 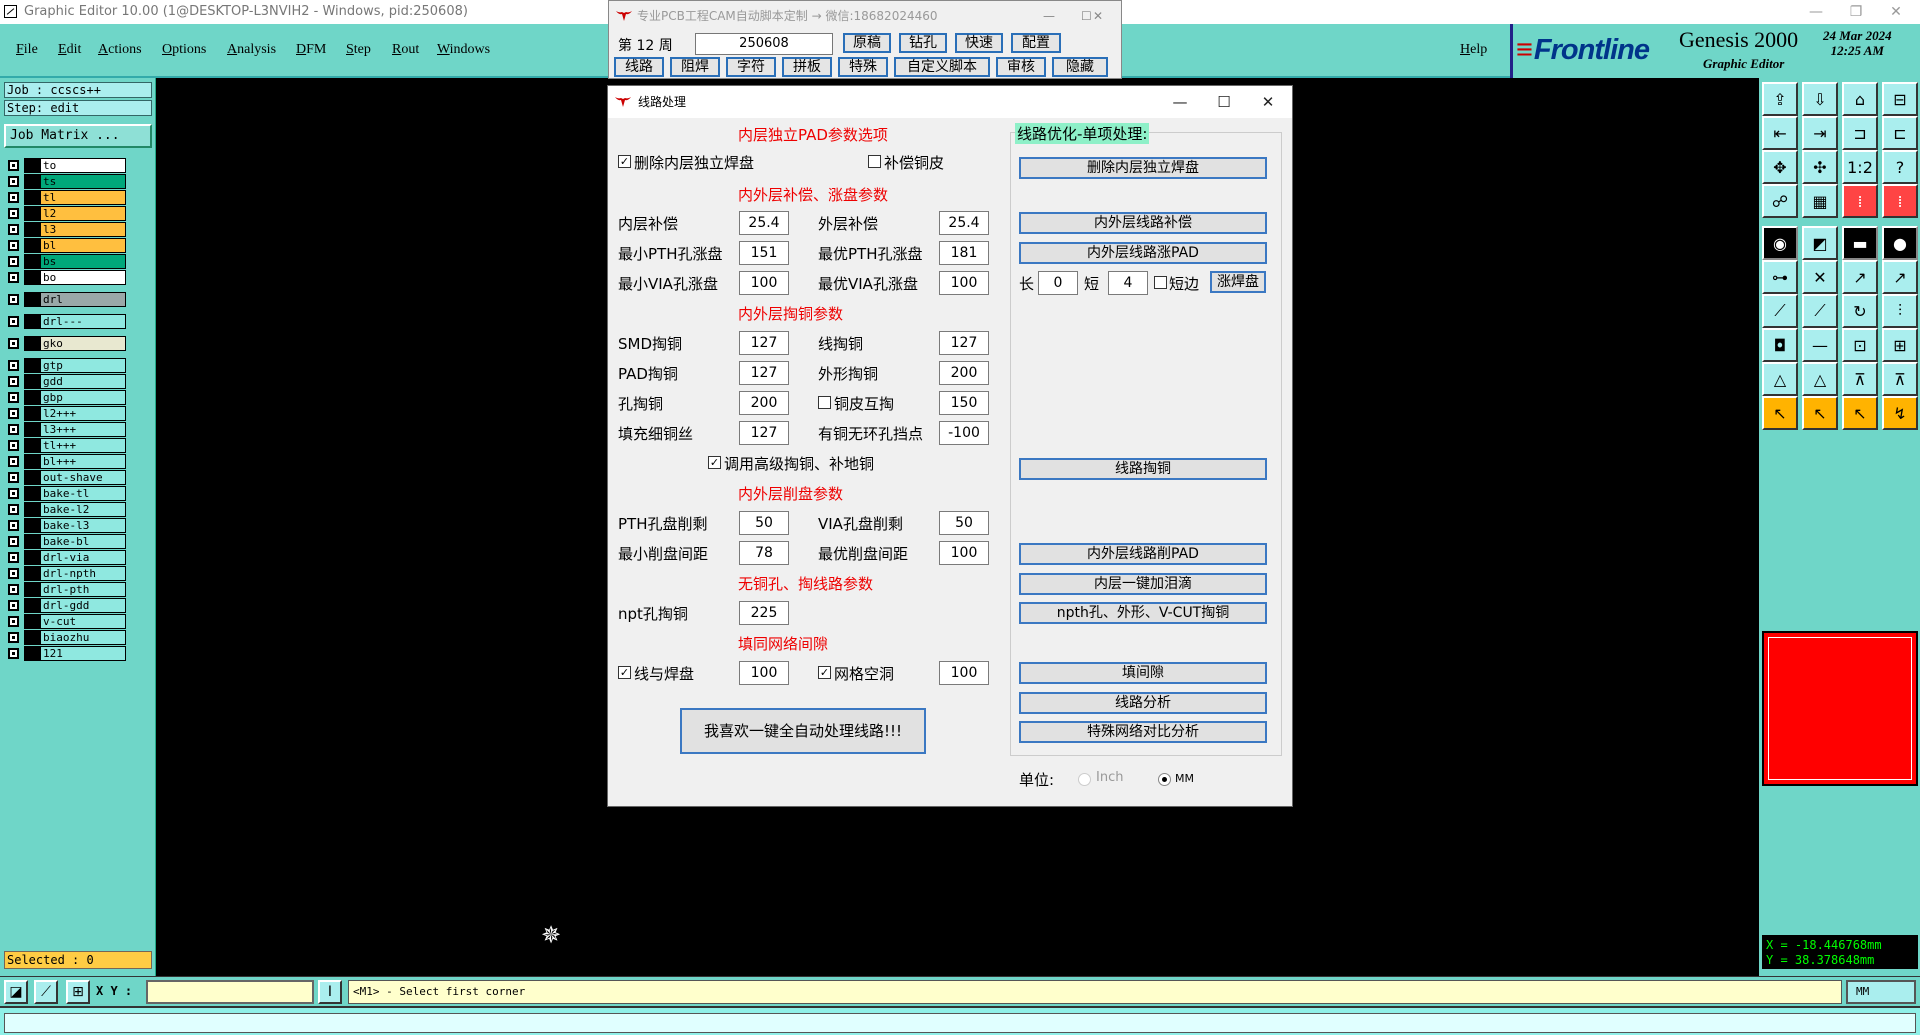 What do you see at coordinates (1816, 12) in the screenshot?
I see `minimize-button: —` at bounding box center [1816, 12].